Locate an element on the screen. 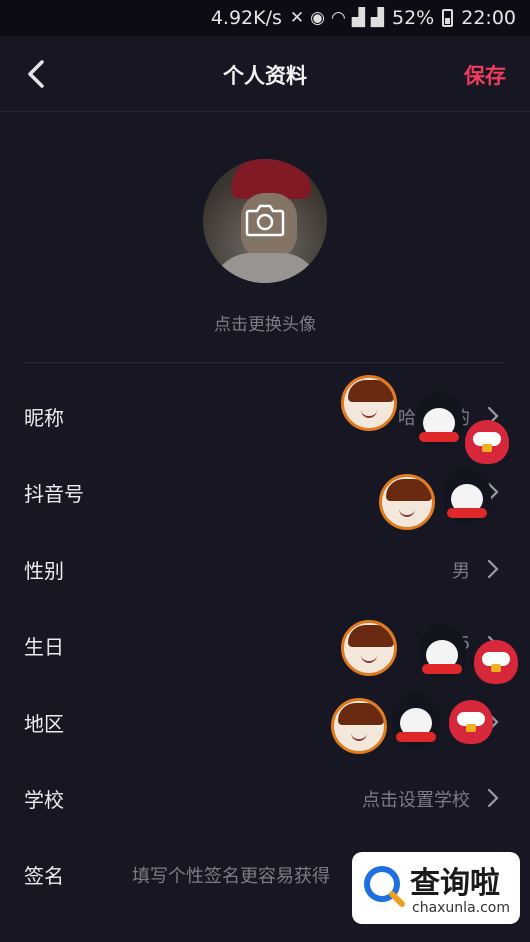 The width and height of the screenshot is (530, 942). wifi-icon: ◠ is located at coordinates (338, 18).